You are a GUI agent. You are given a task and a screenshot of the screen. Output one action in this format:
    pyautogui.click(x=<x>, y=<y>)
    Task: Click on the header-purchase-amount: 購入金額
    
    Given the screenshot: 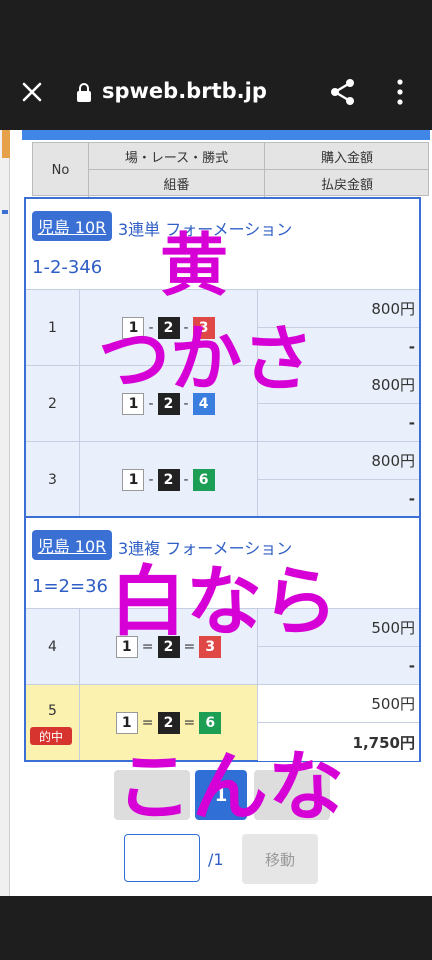 What is the action you would take?
    pyautogui.click(x=347, y=156)
    